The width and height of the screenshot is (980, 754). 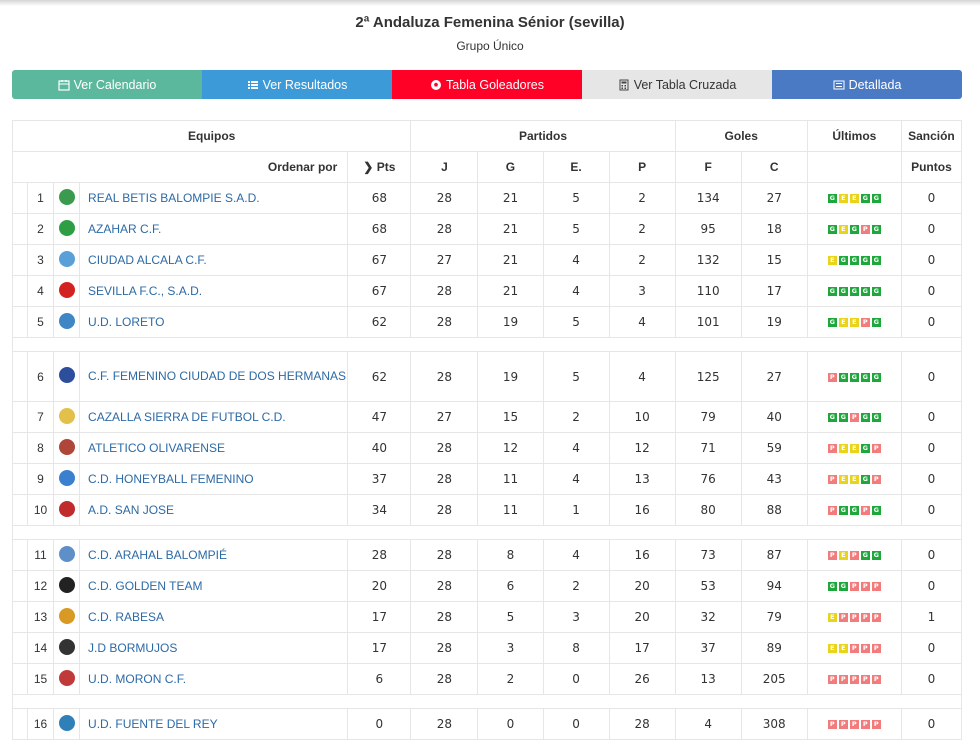 What do you see at coordinates (854, 167) in the screenshot?
I see `header-ultimos-empty` at bounding box center [854, 167].